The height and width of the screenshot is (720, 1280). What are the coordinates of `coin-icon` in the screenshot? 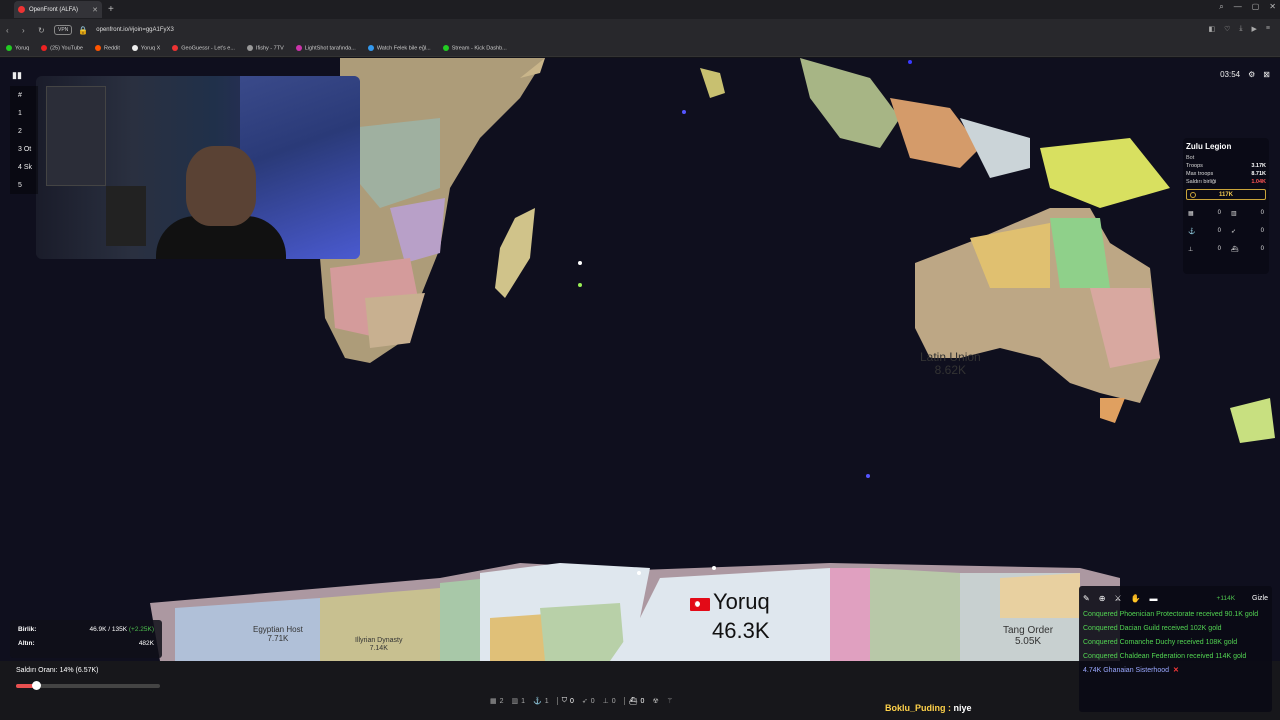 It's located at (1193, 195).